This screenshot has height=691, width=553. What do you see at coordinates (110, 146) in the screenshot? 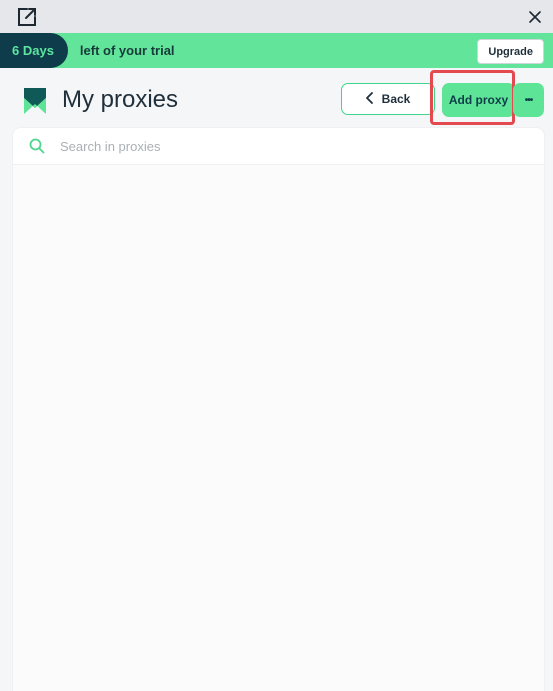
I see `search-input: Search in proxies` at bounding box center [110, 146].